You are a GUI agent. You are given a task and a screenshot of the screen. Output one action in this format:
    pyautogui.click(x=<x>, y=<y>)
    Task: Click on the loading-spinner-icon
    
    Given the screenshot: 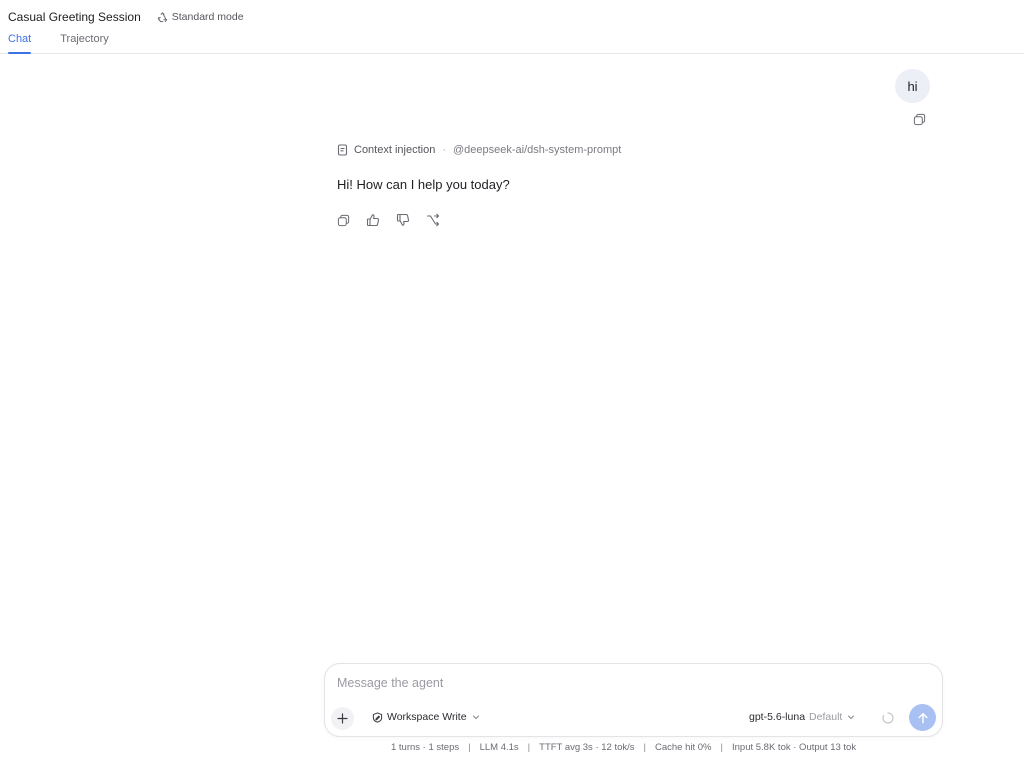 What is the action you would take?
    pyautogui.click(x=888, y=718)
    